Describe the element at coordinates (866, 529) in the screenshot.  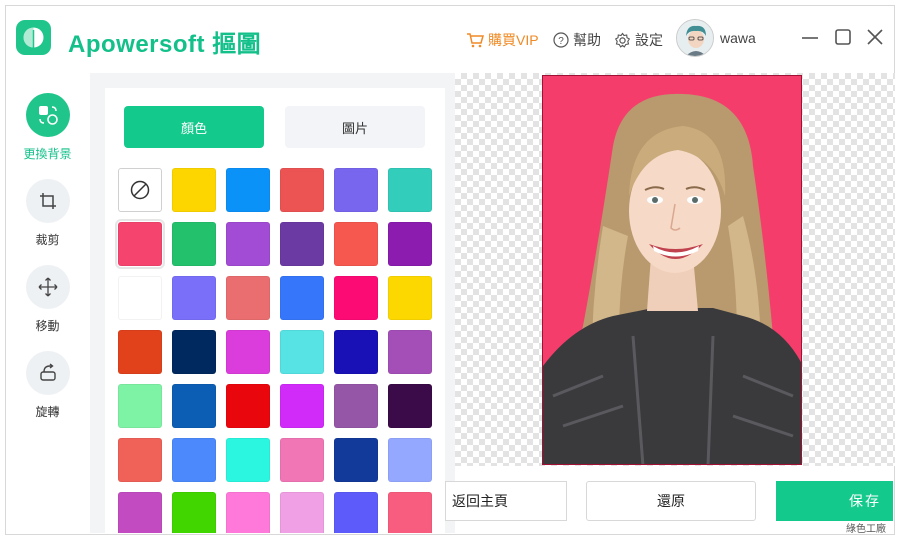
I see `watermark: 綠色工廠` at that location.